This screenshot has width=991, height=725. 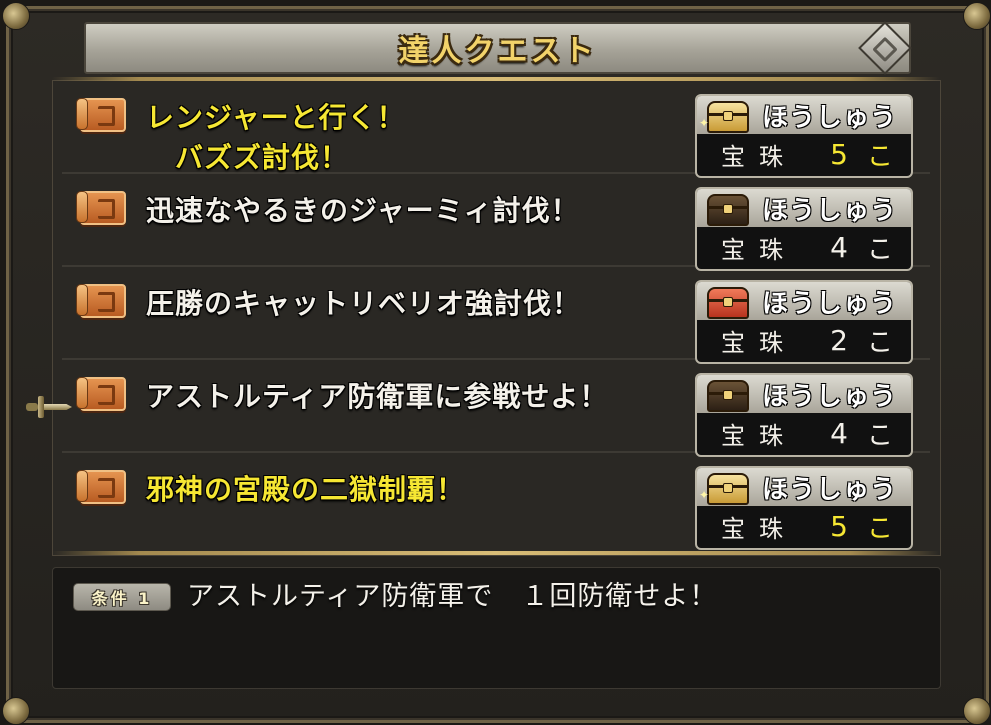 I want to click on corner-ornament-top-left, so click(x=16, y=16).